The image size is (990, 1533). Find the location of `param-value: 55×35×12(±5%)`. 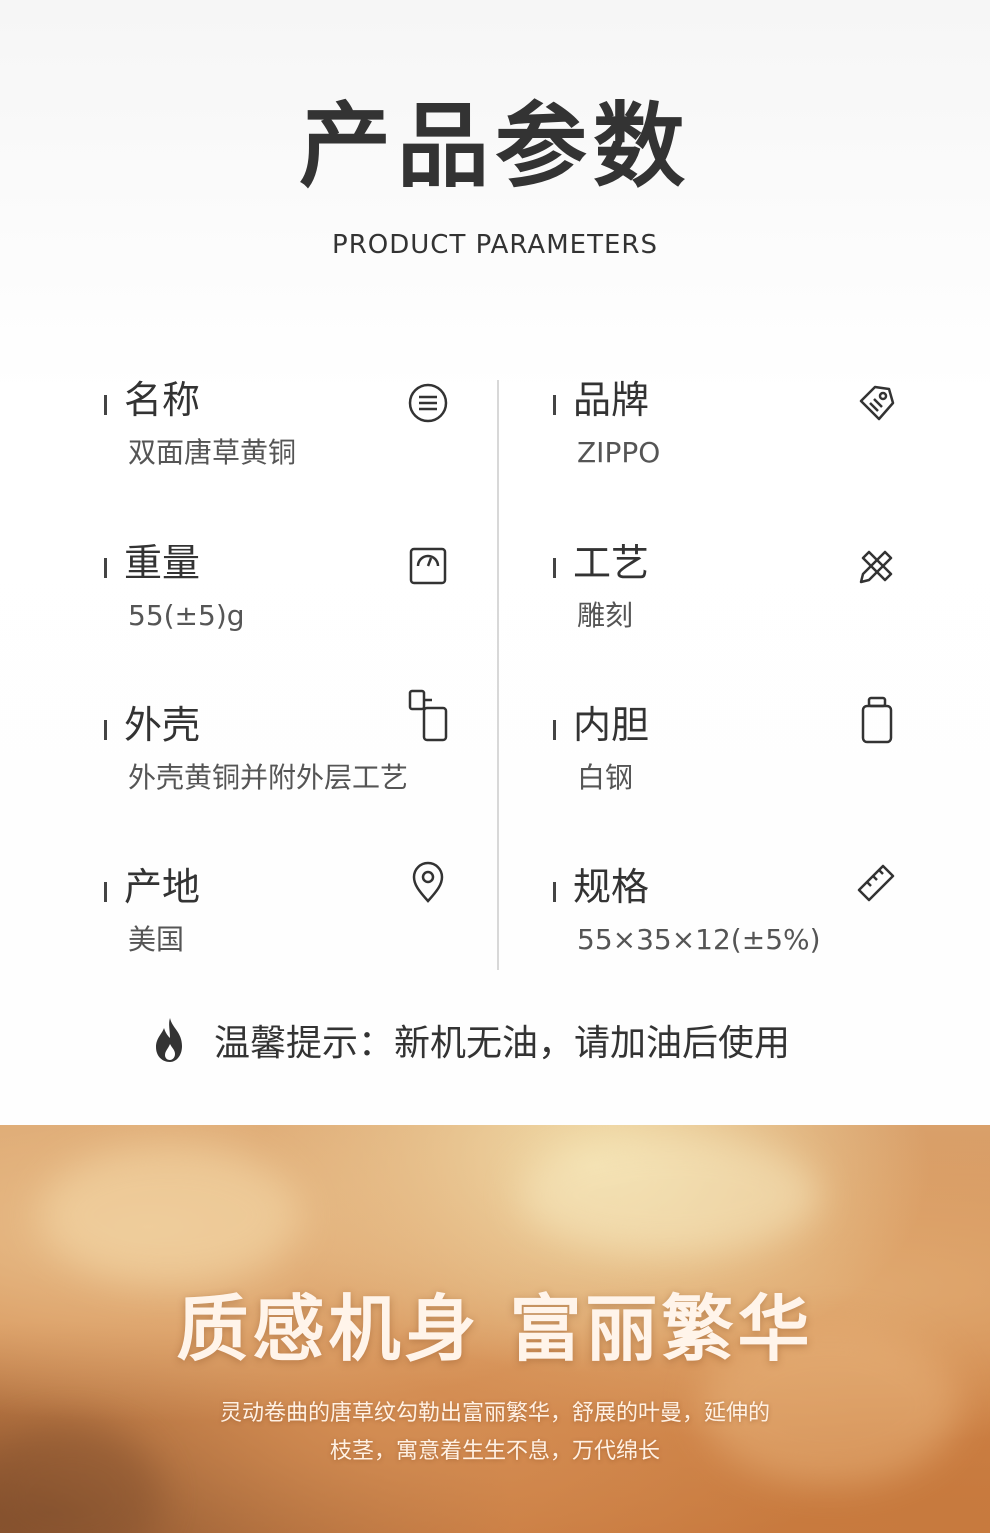

param-value: 55×35×12(±5%) is located at coordinates (699, 939).